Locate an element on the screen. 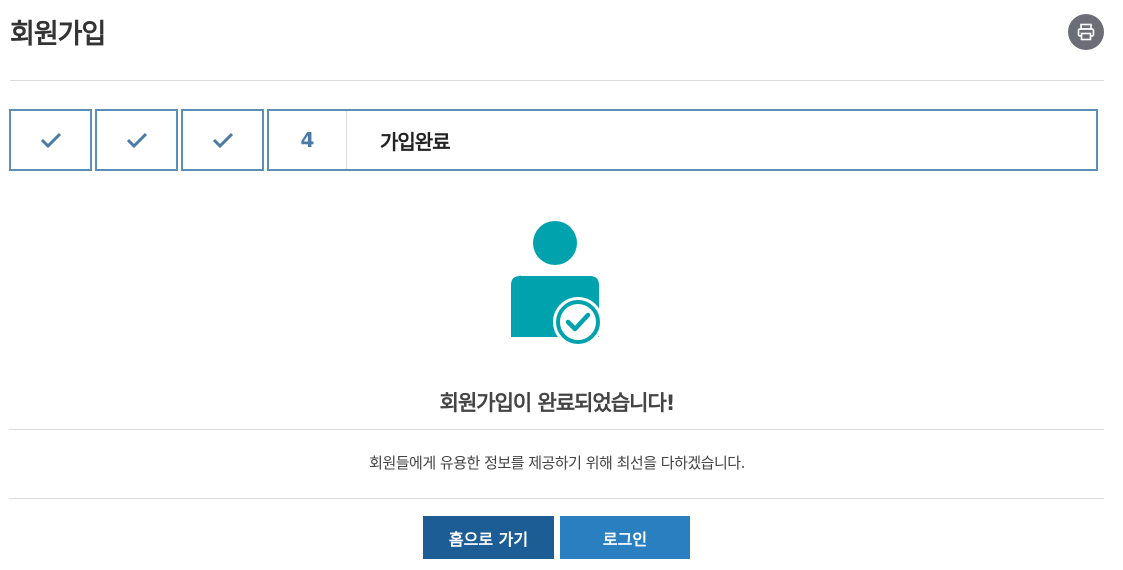  step-3-completed is located at coordinates (222, 140).